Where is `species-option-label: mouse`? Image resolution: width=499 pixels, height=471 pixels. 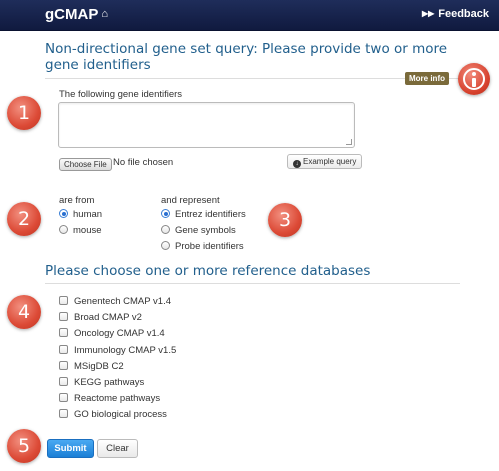
species-option-label: mouse is located at coordinates (87, 230).